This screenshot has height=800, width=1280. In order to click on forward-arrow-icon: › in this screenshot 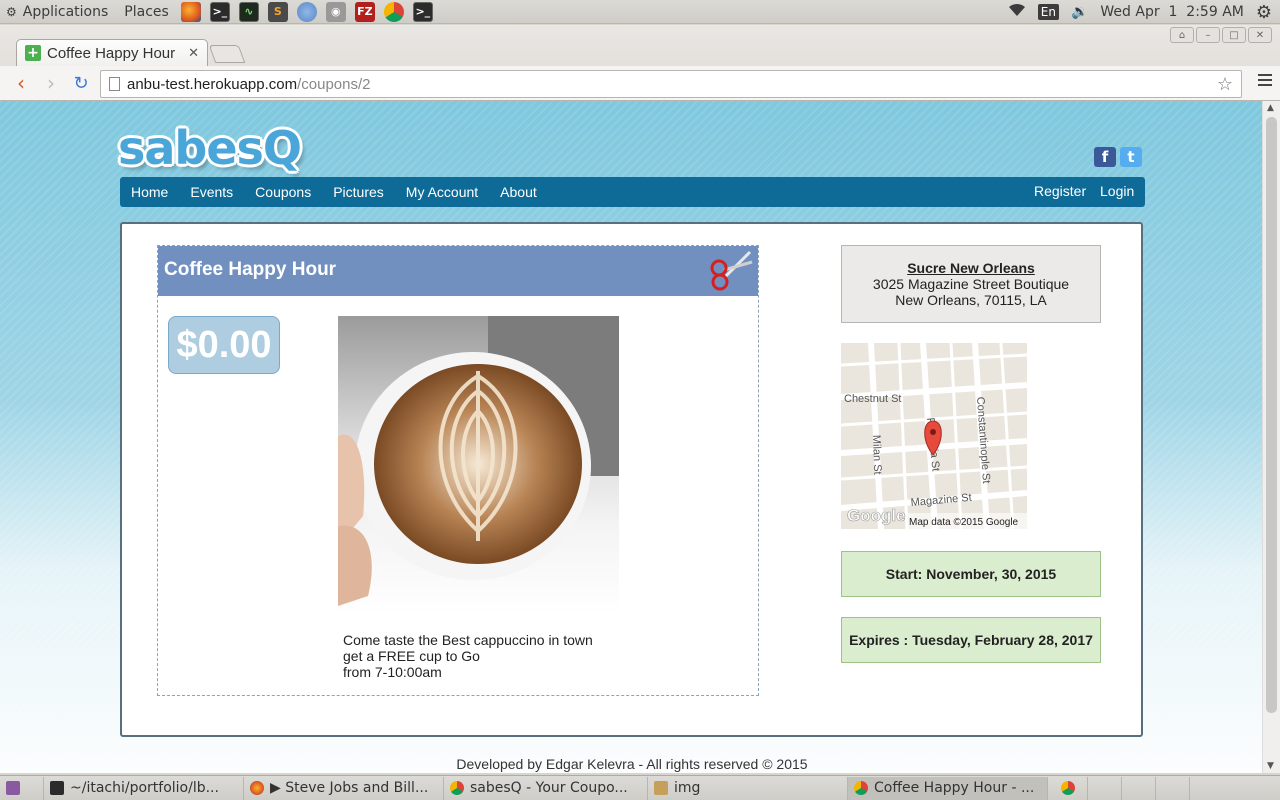, I will do `click(51, 83)`.